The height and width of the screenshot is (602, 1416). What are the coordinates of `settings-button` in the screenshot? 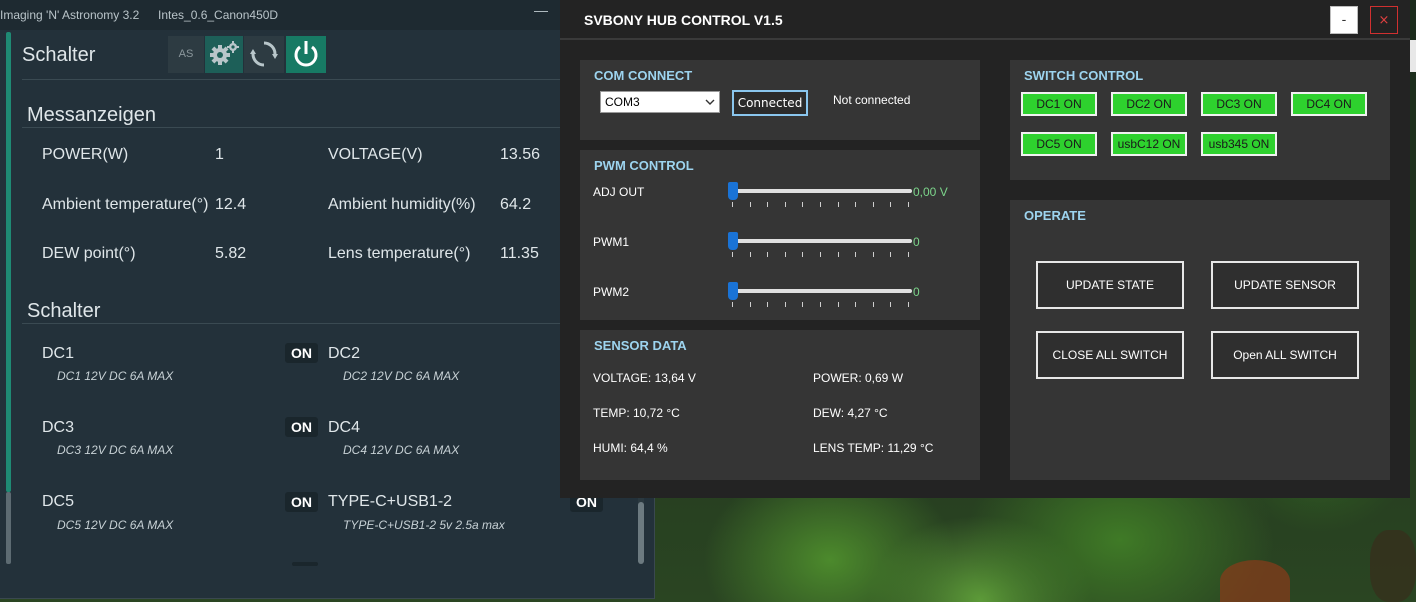 It's located at (224, 54).